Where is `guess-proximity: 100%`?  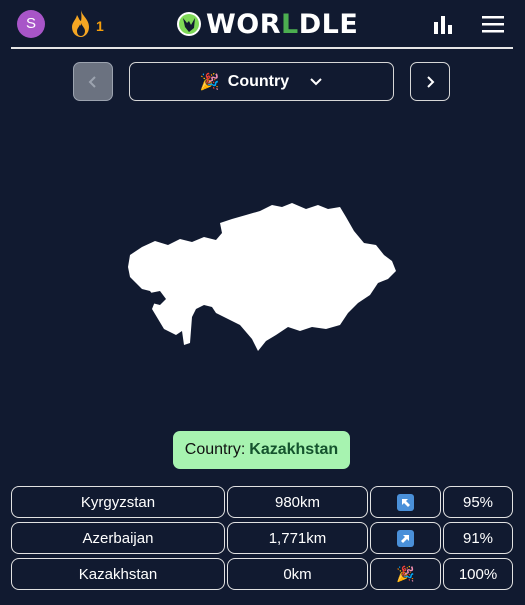 guess-proximity: 100% is located at coordinates (478, 574).